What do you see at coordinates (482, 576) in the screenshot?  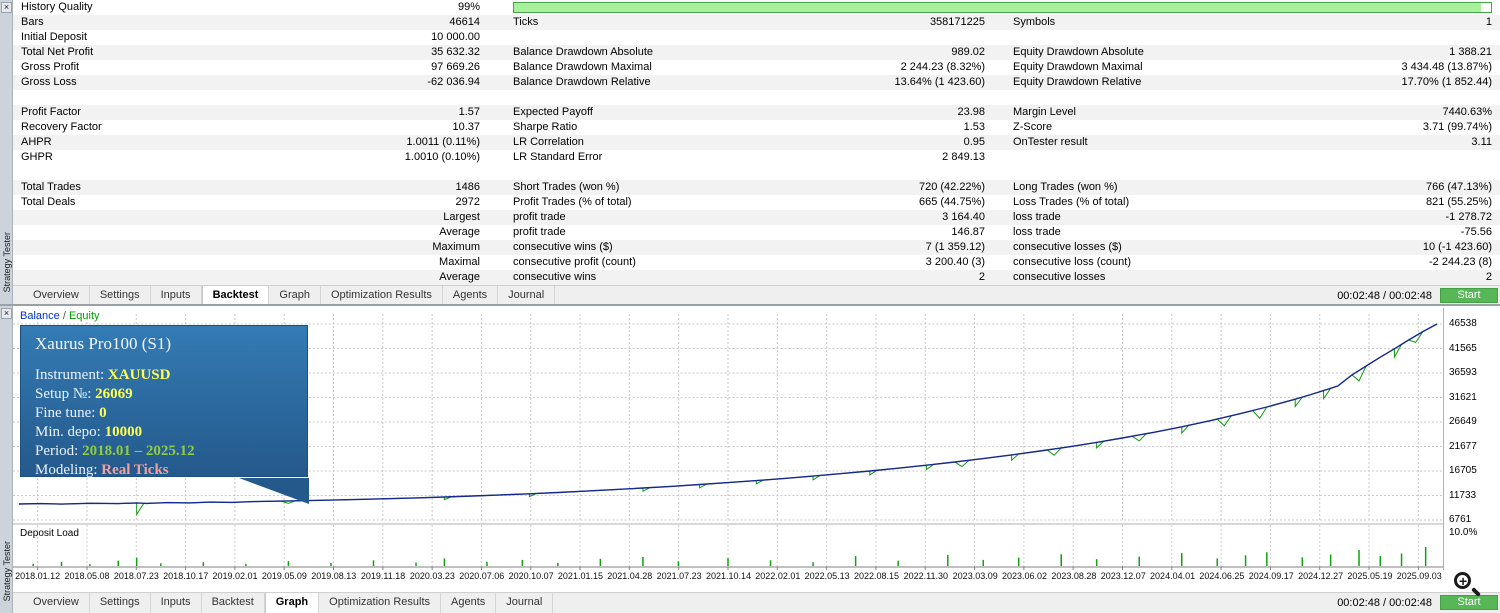 I see `x-axis-label: 2020.07.06` at bounding box center [482, 576].